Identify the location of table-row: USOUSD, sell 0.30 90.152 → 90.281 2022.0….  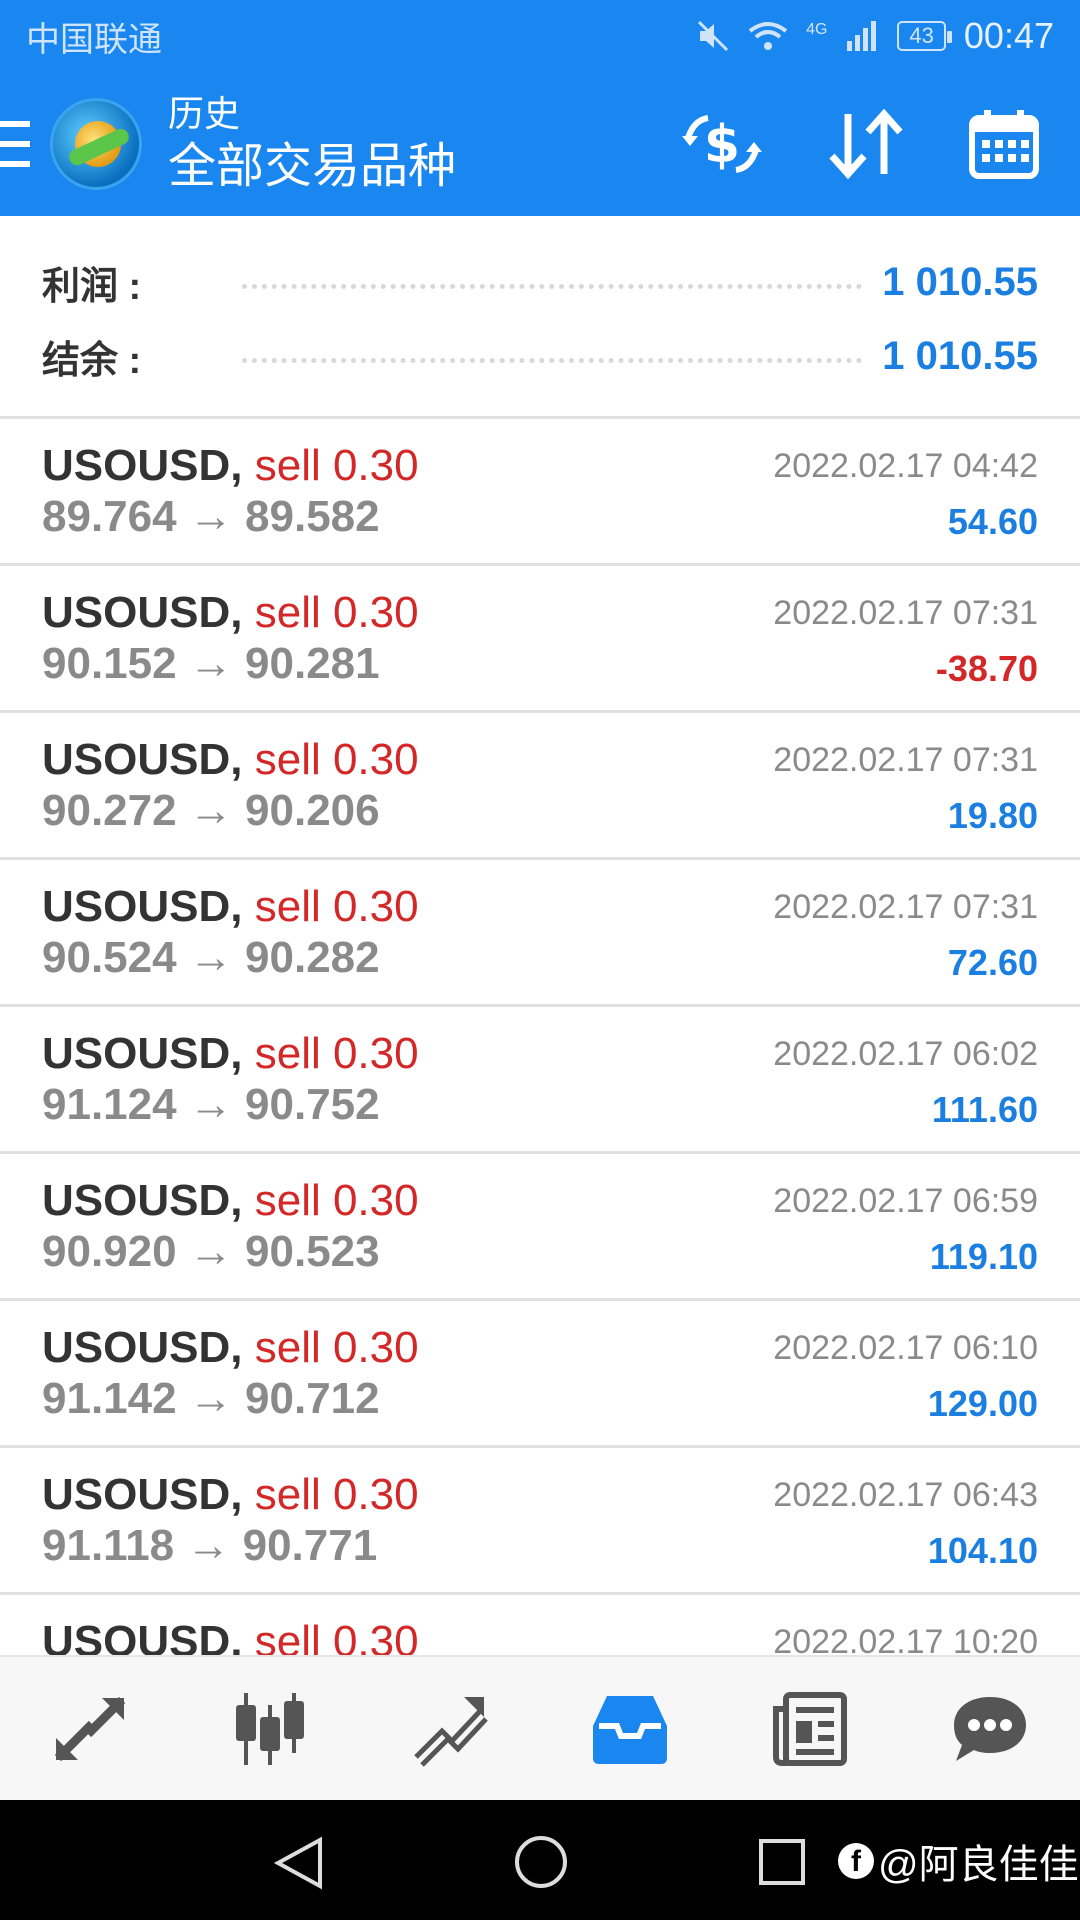
(540, 639).